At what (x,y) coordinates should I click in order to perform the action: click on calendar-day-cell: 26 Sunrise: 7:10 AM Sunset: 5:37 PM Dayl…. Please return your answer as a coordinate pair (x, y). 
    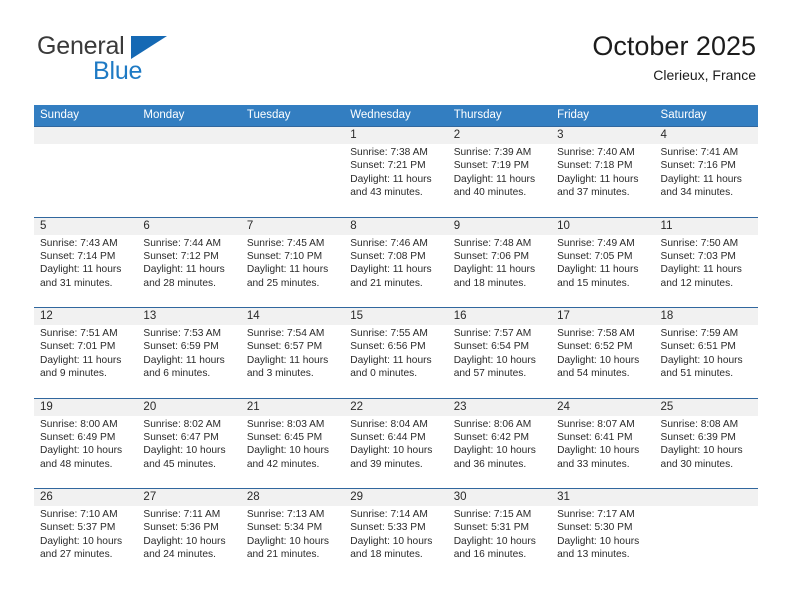
    Looking at the image, I should click on (85, 534).